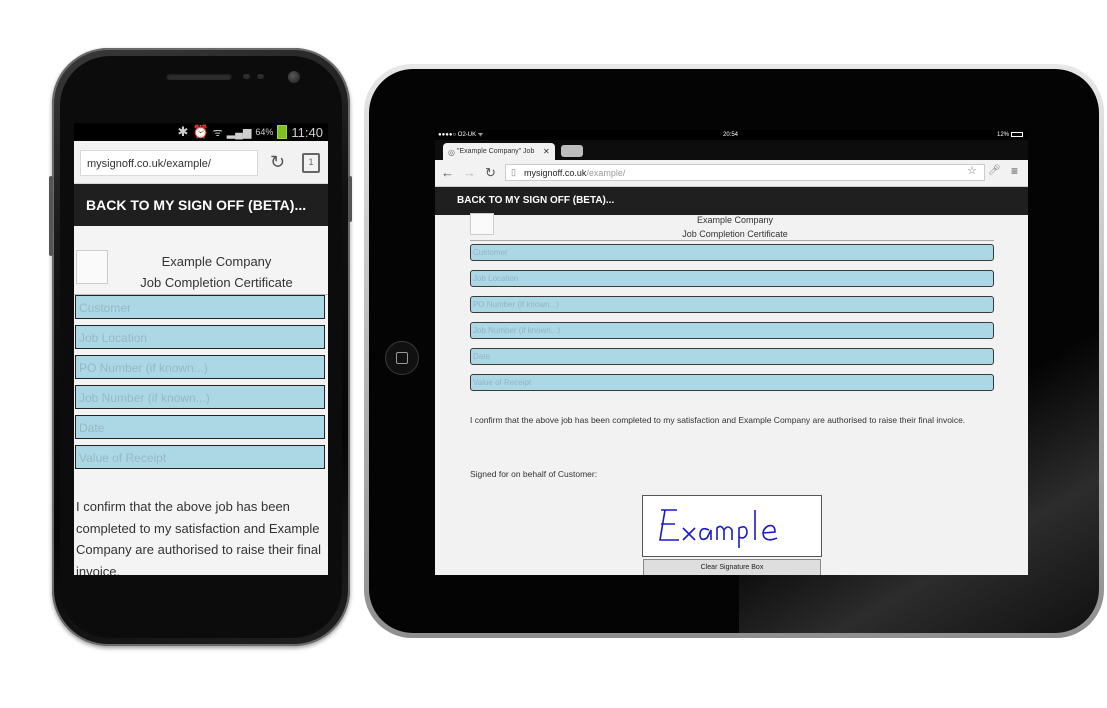 The width and height of the screenshot is (1107, 708). I want to click on tab-strip: "Example Company" Job ◎ ✕, so click(731, 150).